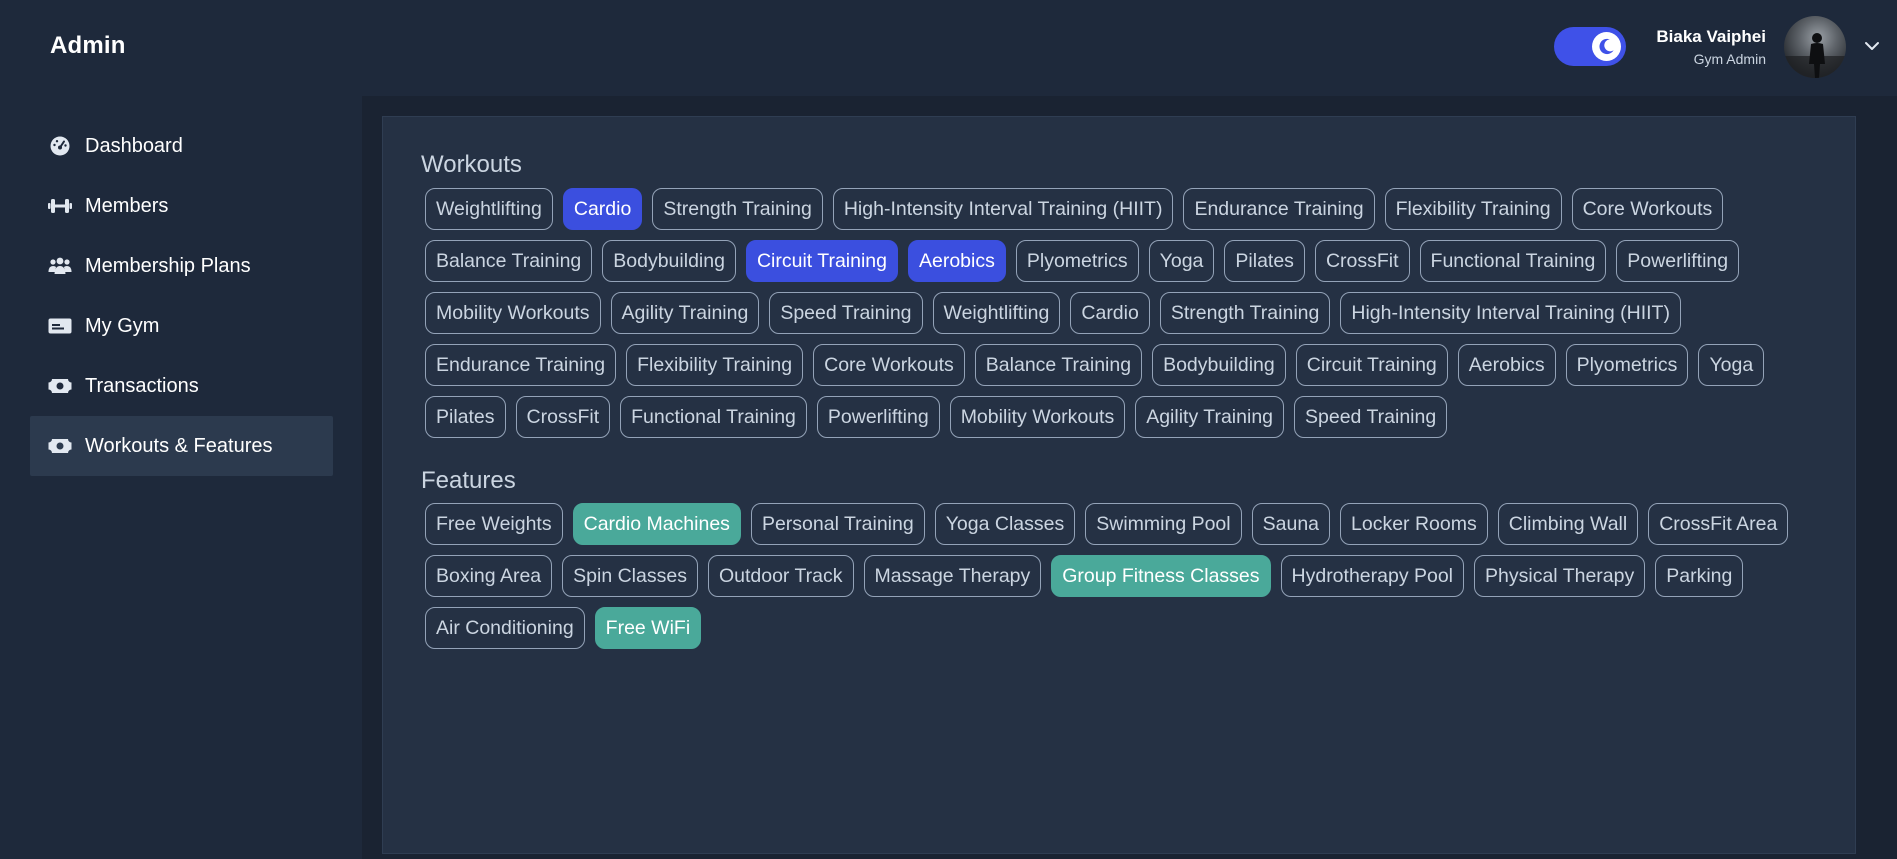 The height and width of the screenshot is (859, 1897). What do you see at coordinates (1815, 55) in the screenshot?
I see `avatar-silhouette` at bounding box center [1815, 55].